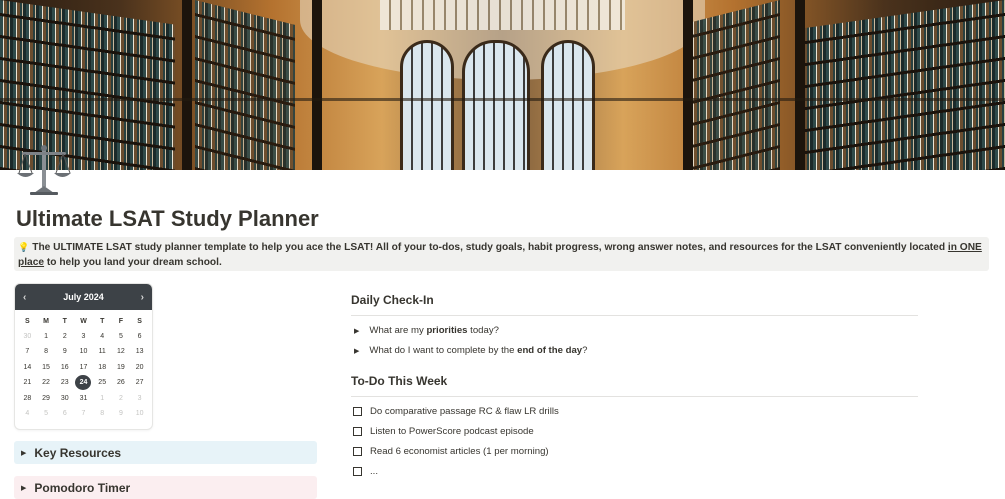 The width and height of the screenshot is (1005, 499). Describe the element at coordinates (139, 367) in the screenshot. I see `calendar-day: 20` at that location.